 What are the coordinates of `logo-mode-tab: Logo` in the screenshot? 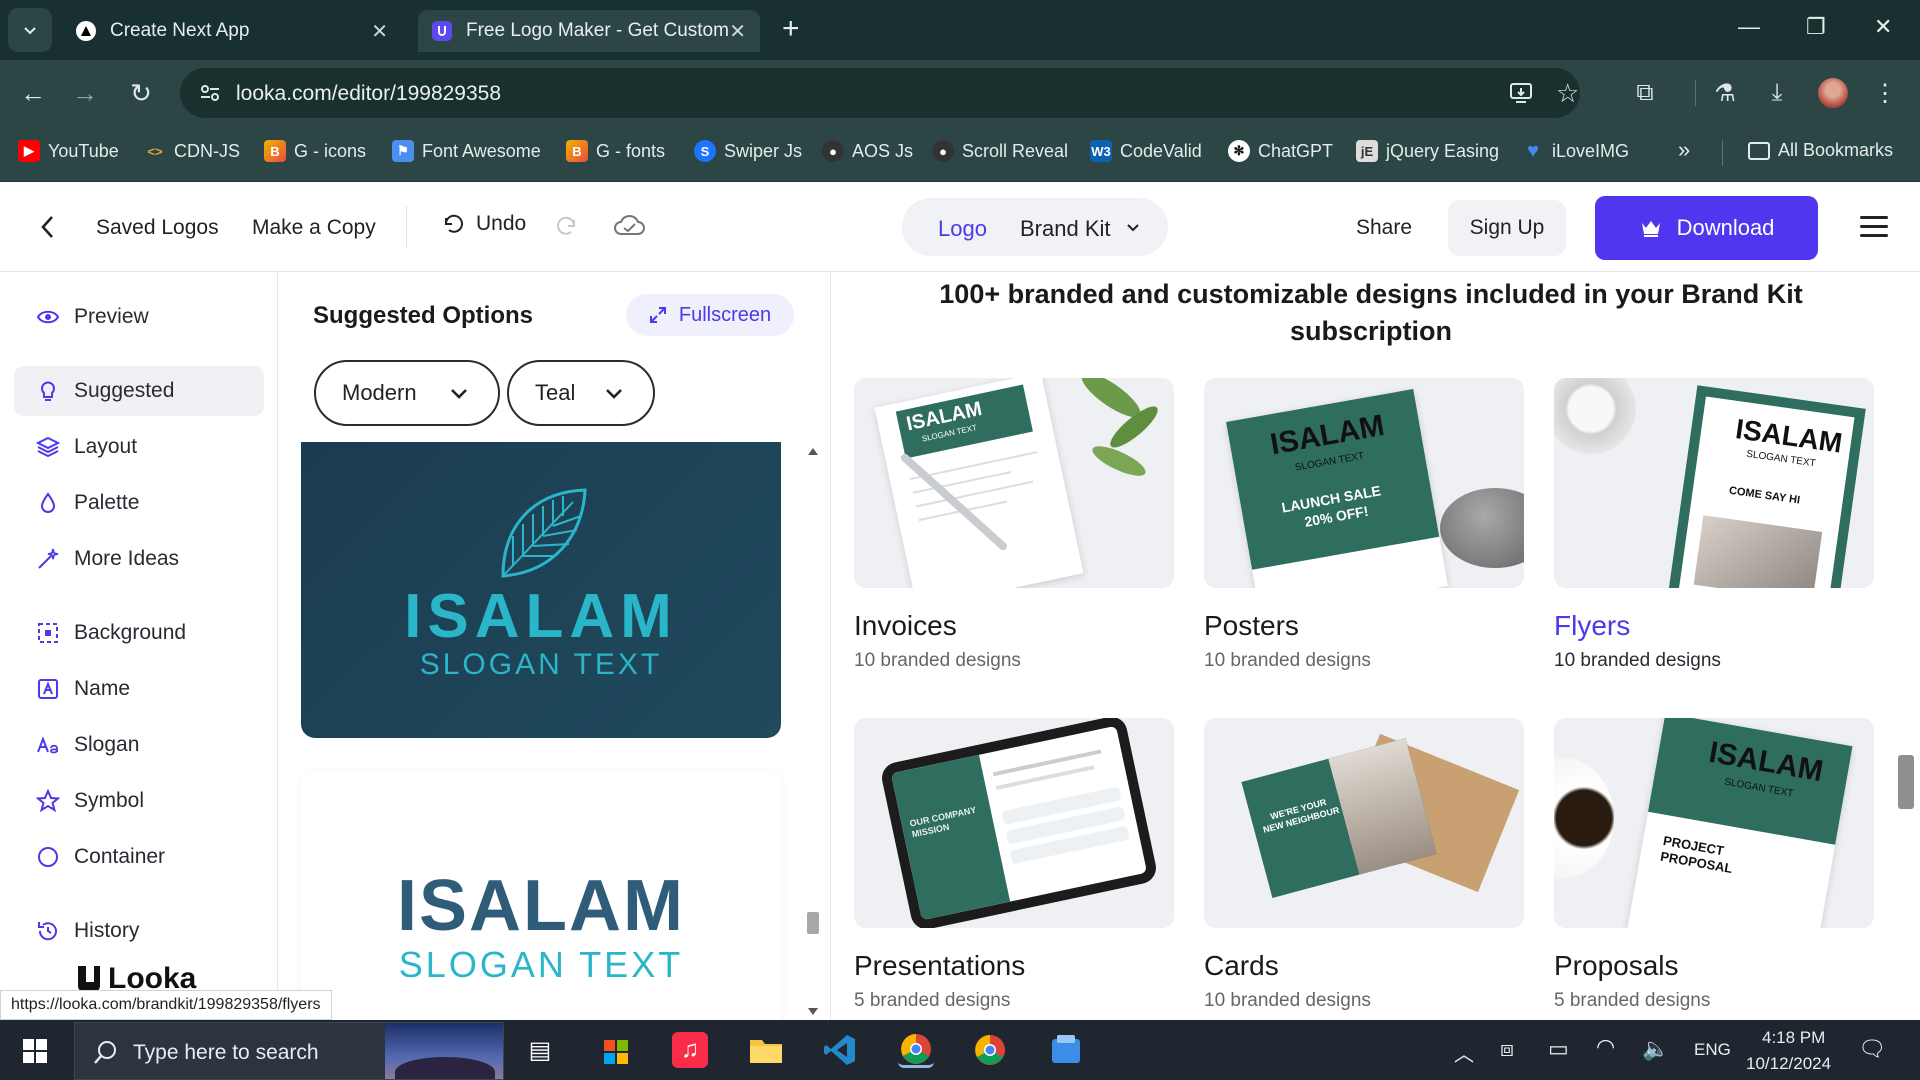 It's located at (962, 229).